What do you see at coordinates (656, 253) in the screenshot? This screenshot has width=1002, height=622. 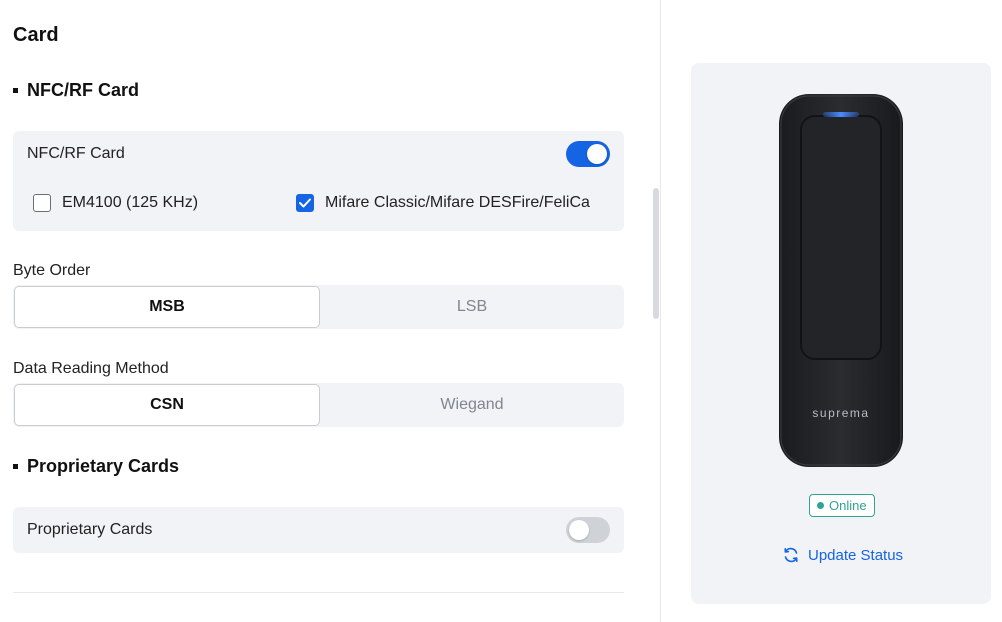 I see `scrollbar-thumb` at bounding box center [656, 253].